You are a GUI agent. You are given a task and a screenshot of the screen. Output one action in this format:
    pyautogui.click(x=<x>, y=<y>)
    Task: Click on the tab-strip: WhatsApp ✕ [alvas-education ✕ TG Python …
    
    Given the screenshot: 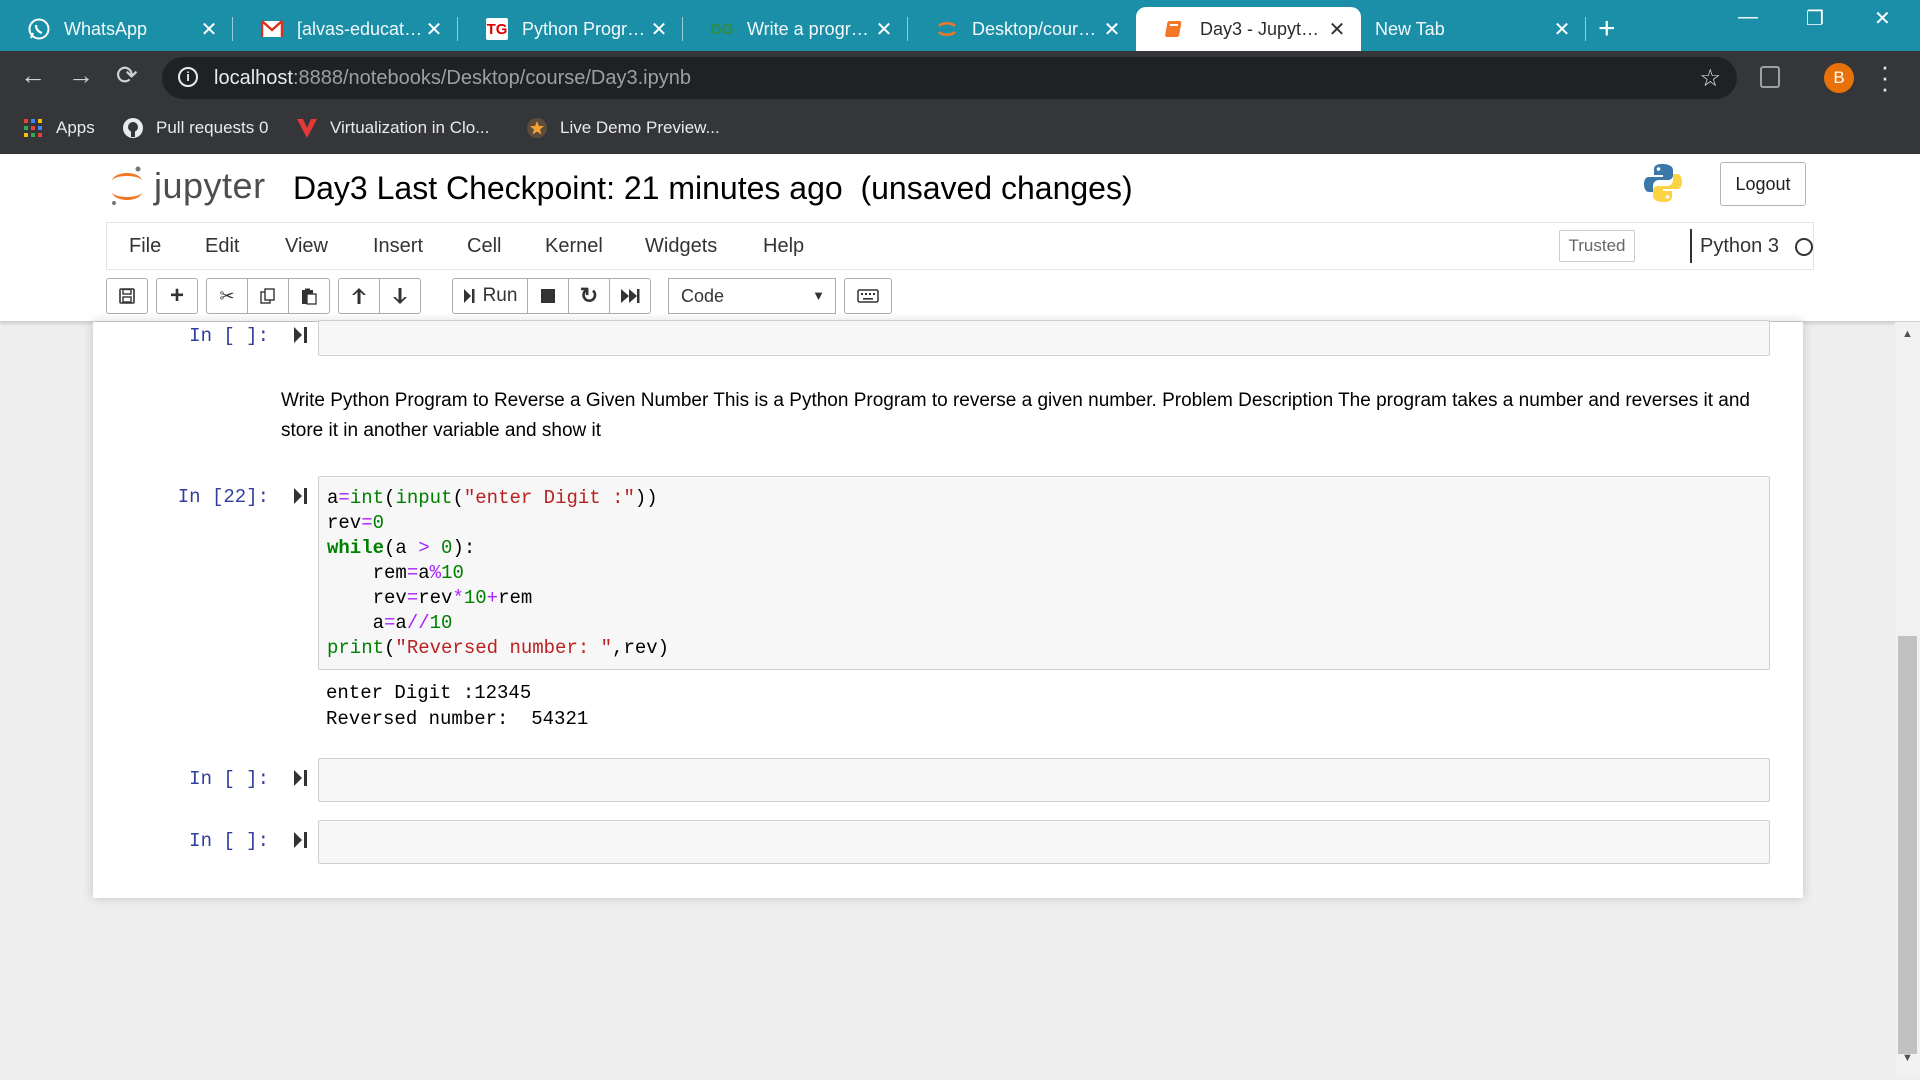 What is the action you would take?
    pyautogui.click(x=960, y=25)
    